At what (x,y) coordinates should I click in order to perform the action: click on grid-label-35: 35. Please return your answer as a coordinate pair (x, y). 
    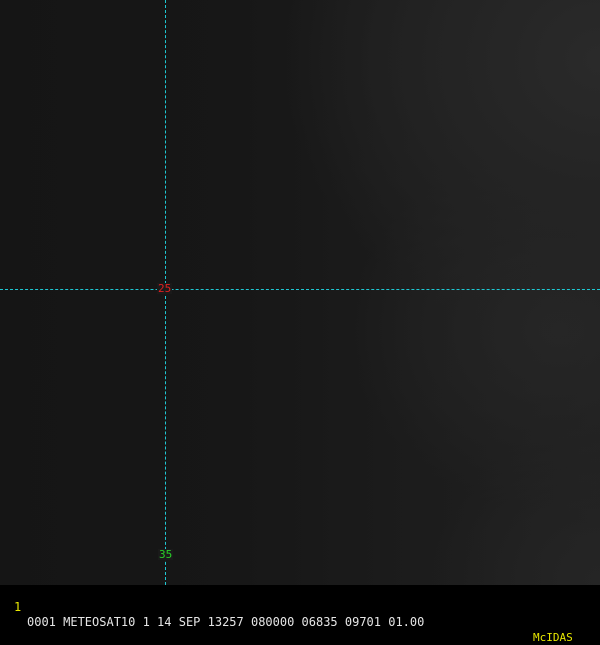
    Looking at the image, I should click on (166, 554).